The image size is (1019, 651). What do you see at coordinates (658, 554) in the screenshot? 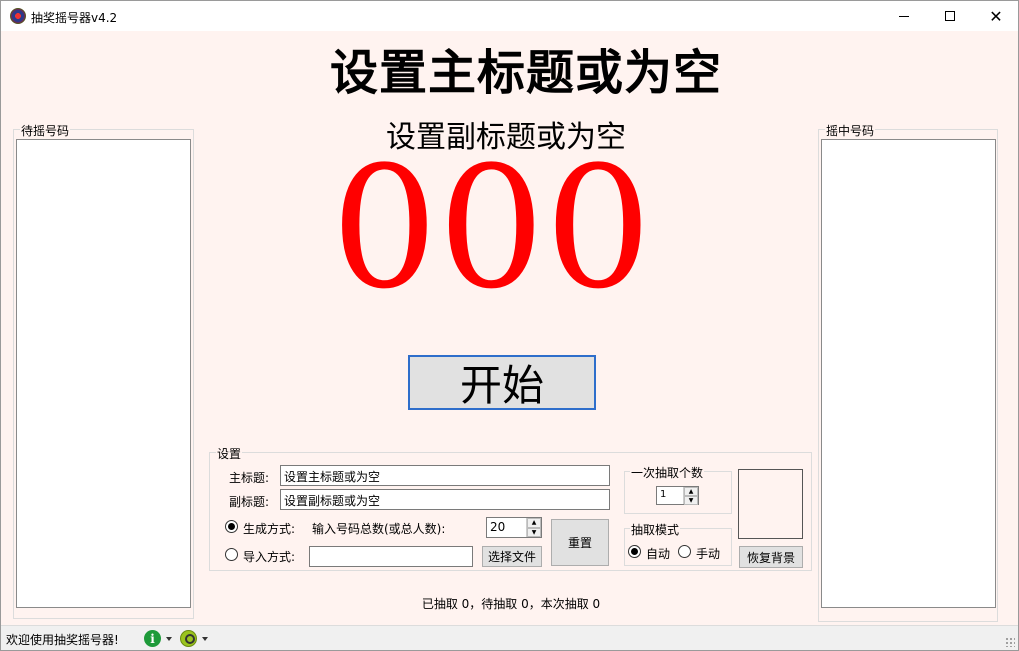
I see `auto-mode-label: 自动` at bounding box center [658, 554].